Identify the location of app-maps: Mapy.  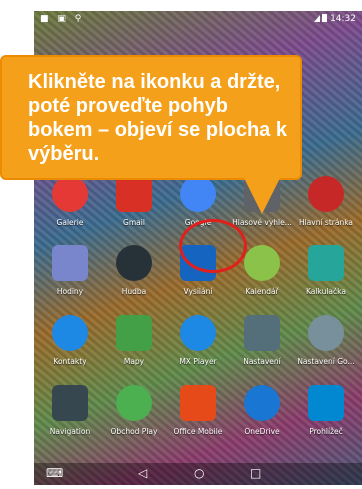
(134, 342).